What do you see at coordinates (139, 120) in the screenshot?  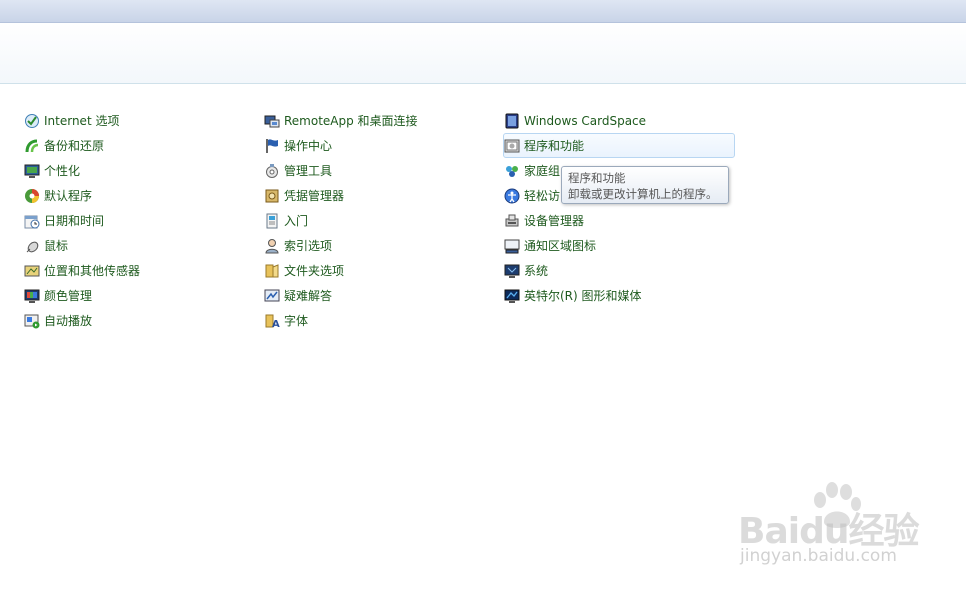 I see `cp-item-internet-options: Internet 选项` at bounding box center [139, 120].